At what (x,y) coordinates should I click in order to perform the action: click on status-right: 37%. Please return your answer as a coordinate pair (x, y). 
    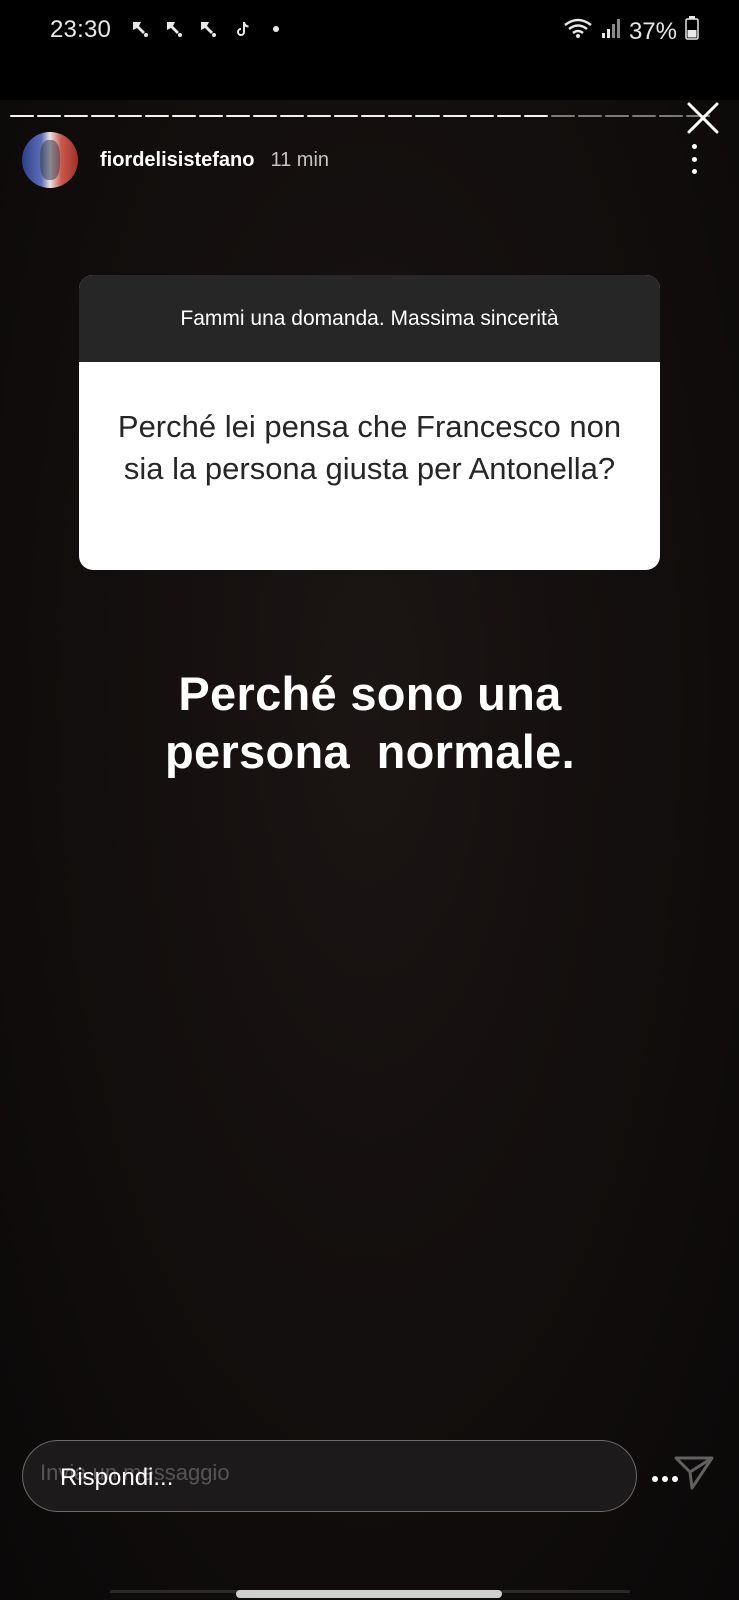
    Looking at the image, I should click on (631, 31).